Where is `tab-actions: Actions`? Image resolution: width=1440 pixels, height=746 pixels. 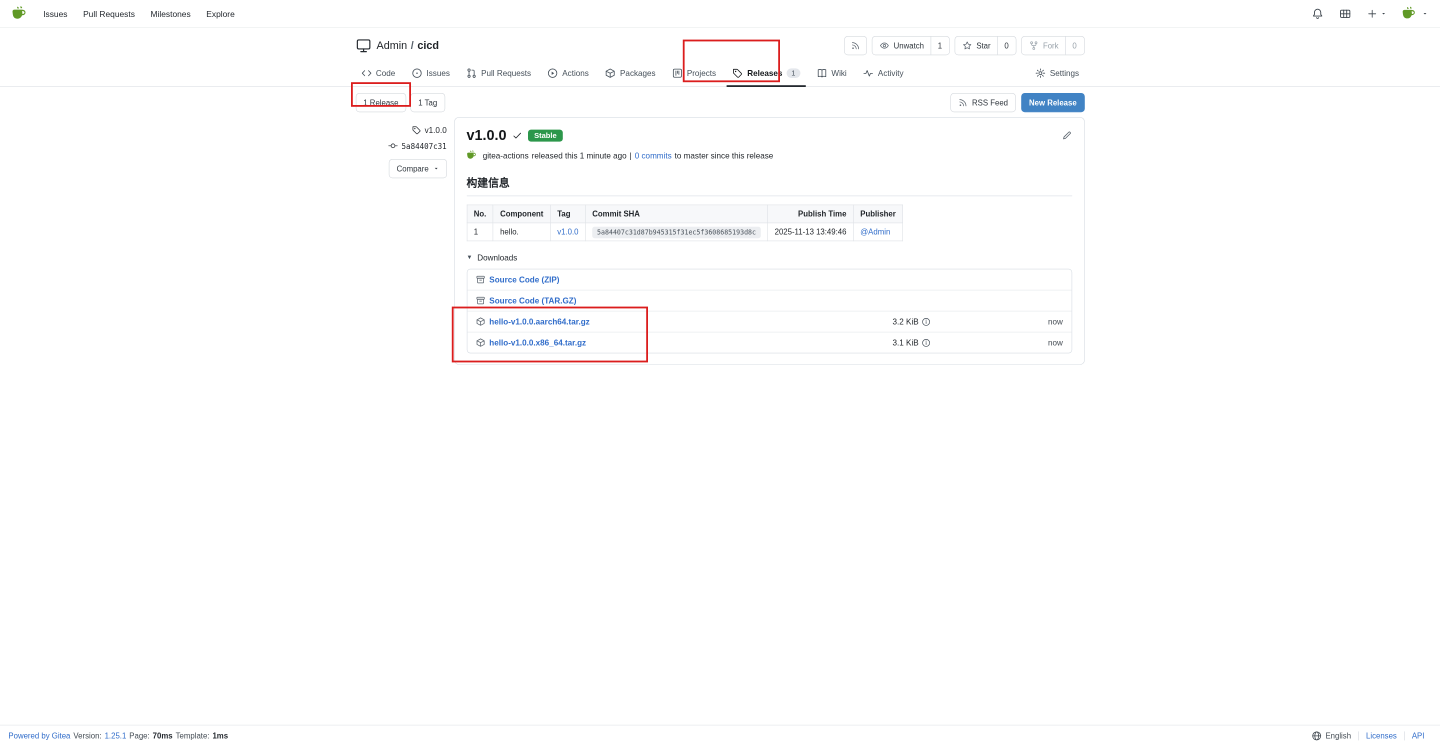 tab-actions: Actions is located at coordinates (568, 74).